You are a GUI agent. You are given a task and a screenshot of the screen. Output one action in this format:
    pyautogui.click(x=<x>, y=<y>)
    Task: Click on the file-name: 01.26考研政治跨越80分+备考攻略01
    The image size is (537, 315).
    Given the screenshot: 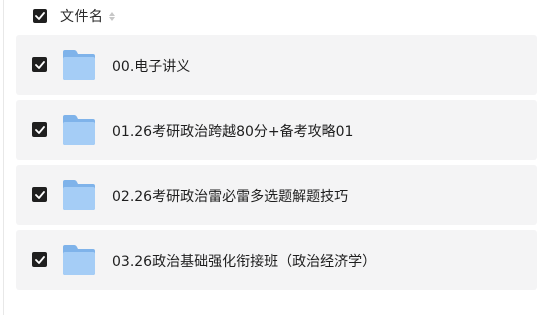 What is the action you would take?
    pyautogui.click(x=232, y=131)
    